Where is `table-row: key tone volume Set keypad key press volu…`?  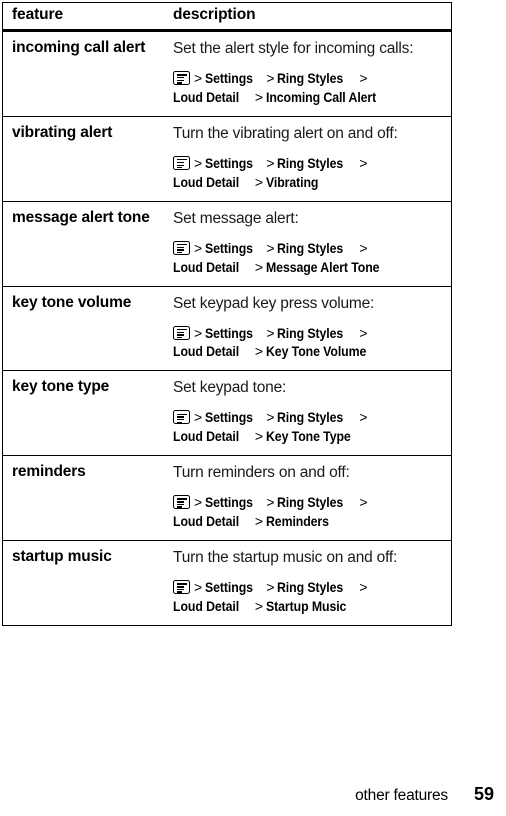
table-row: key tone volume Set keypad key press volu… is located at coordinates (227, 329).